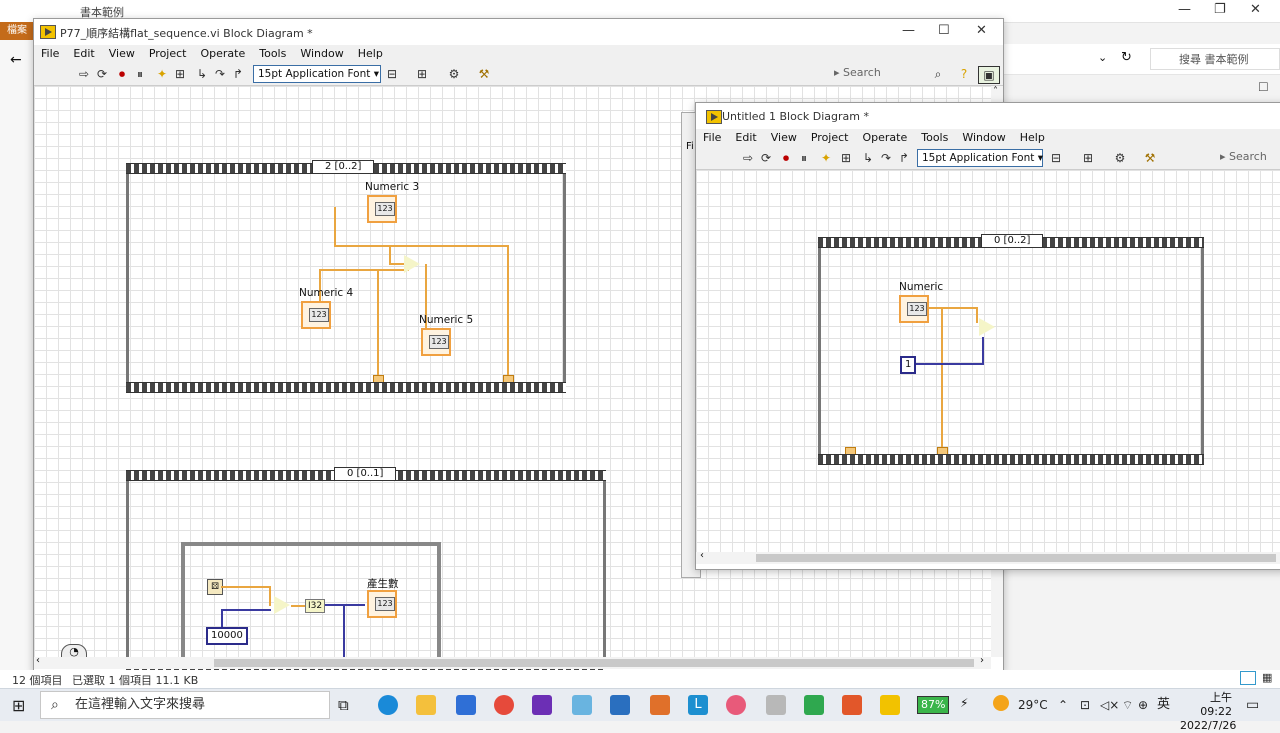  Describe the element at coordinates (1248, 678) in the screenshot. I see `details-view-icon` at that location.